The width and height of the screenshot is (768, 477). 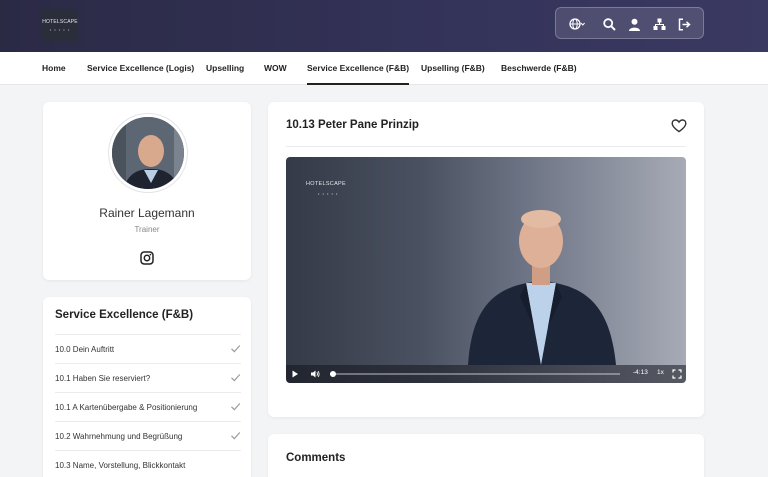 I want to click on globe-icon, so click(x=577, y=24).